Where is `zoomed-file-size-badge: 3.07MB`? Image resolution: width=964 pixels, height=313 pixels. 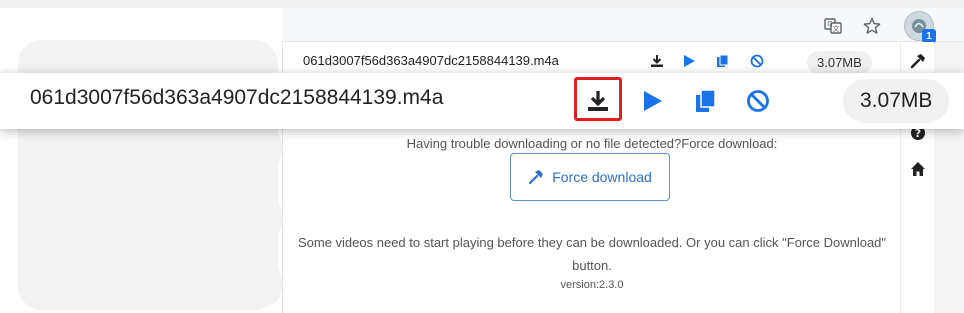 zoomed-file-size-badge: 3.07MB is located at coordinates (896, 101).